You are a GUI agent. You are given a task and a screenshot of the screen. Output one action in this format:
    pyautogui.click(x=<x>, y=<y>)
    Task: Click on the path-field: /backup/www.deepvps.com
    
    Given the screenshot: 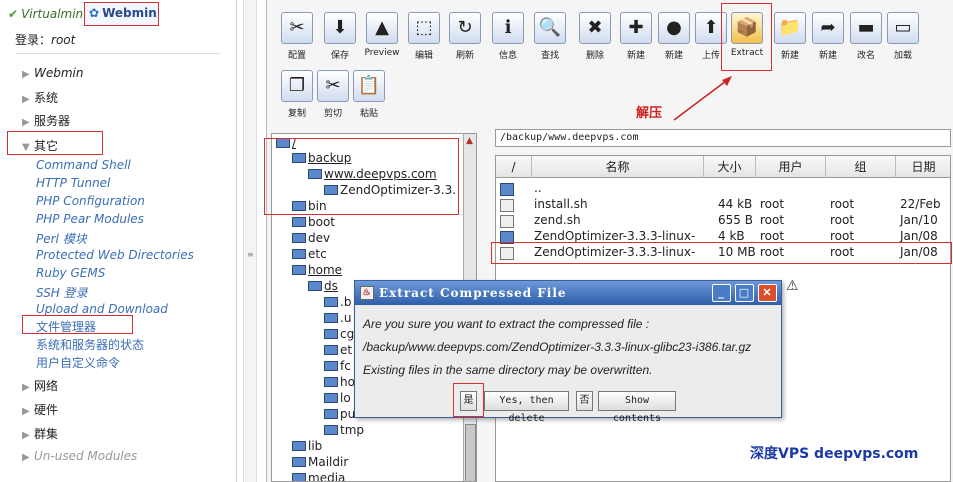 What is the action you would take?
    pyautogui.click(x=723, y=138)
    